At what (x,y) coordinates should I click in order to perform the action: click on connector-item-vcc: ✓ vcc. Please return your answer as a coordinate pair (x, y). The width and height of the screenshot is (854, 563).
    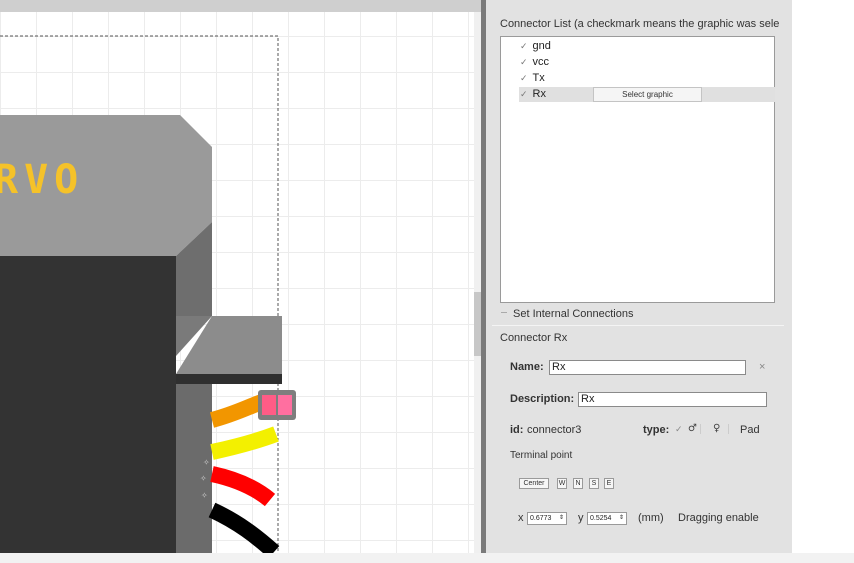
    Looking at the image, I should click on (534, 62).